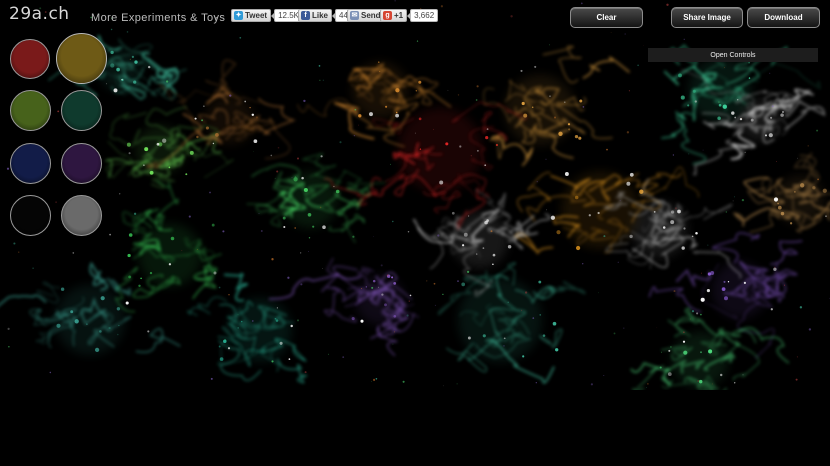 The image size is (830, 466). Describe the element at coordinates (30, 215) in the screenshot. I see `swatch-black` at that location.